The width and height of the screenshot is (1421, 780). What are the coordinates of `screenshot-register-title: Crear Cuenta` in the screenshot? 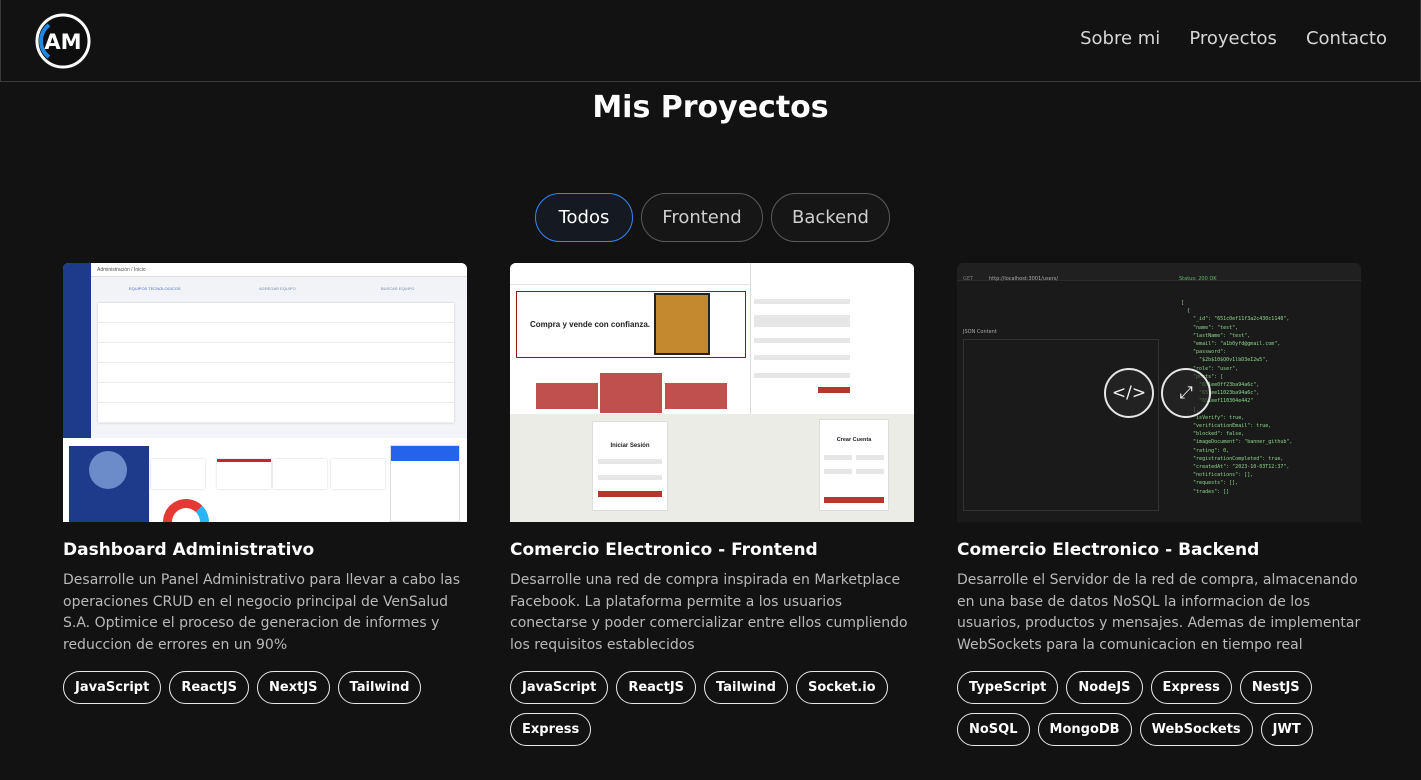 It's located at (854, 440).